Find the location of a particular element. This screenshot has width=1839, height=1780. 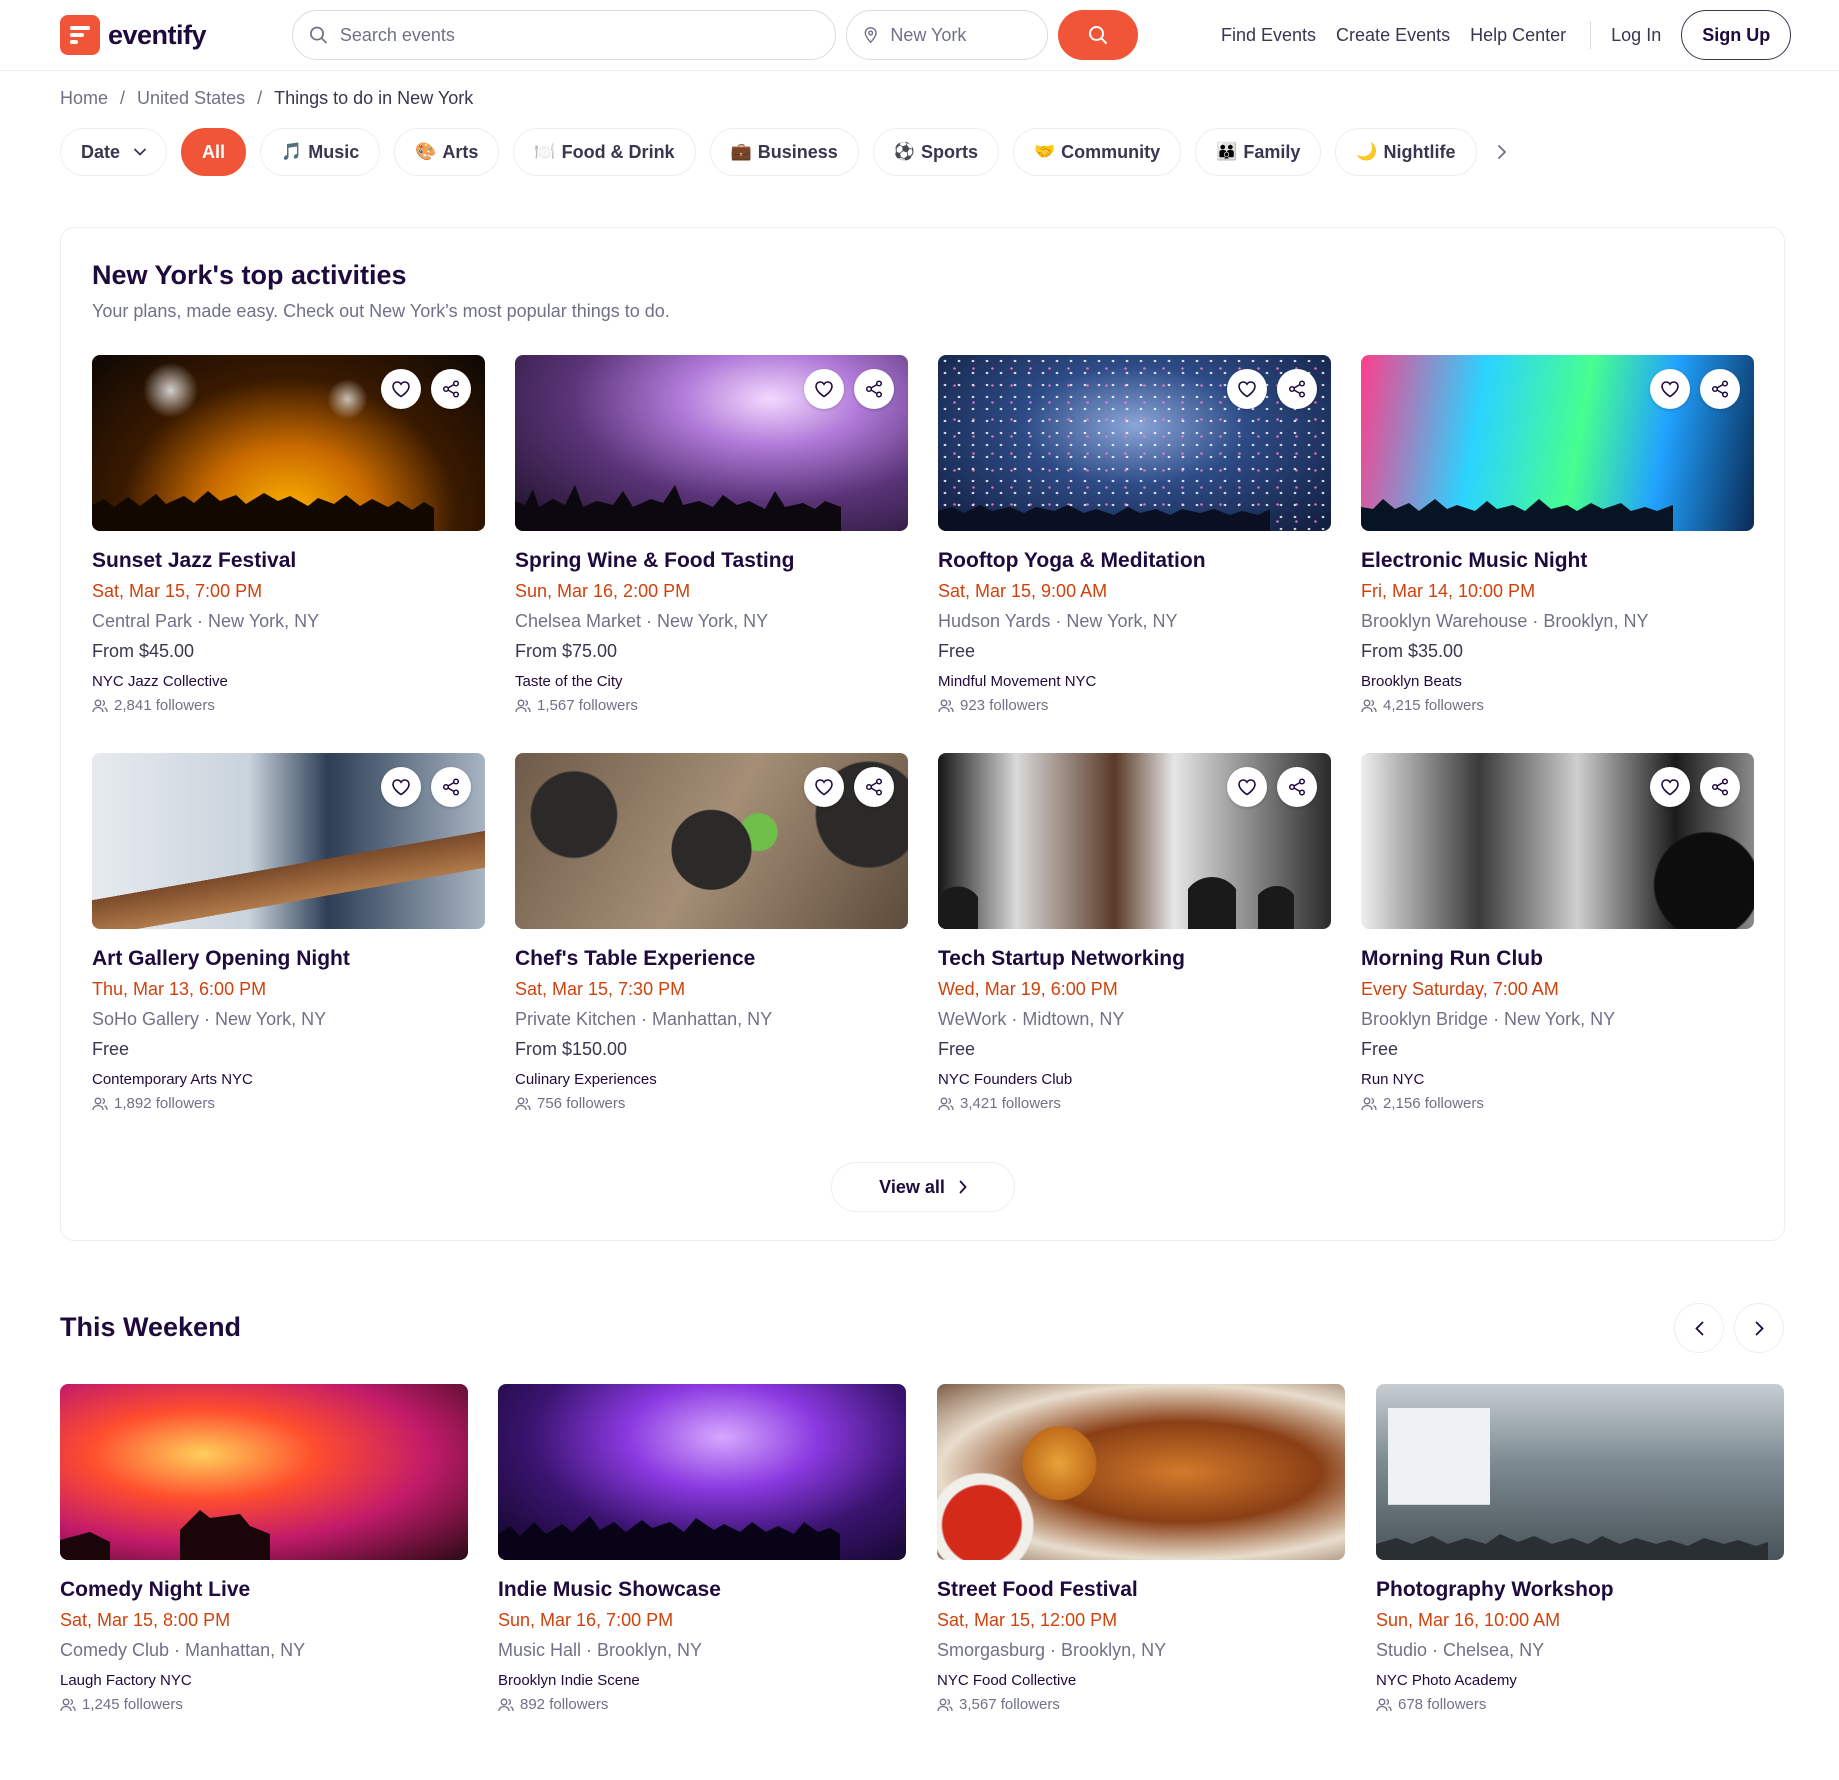

signup-button: Sign Up is located at coordinates (1736, 35).